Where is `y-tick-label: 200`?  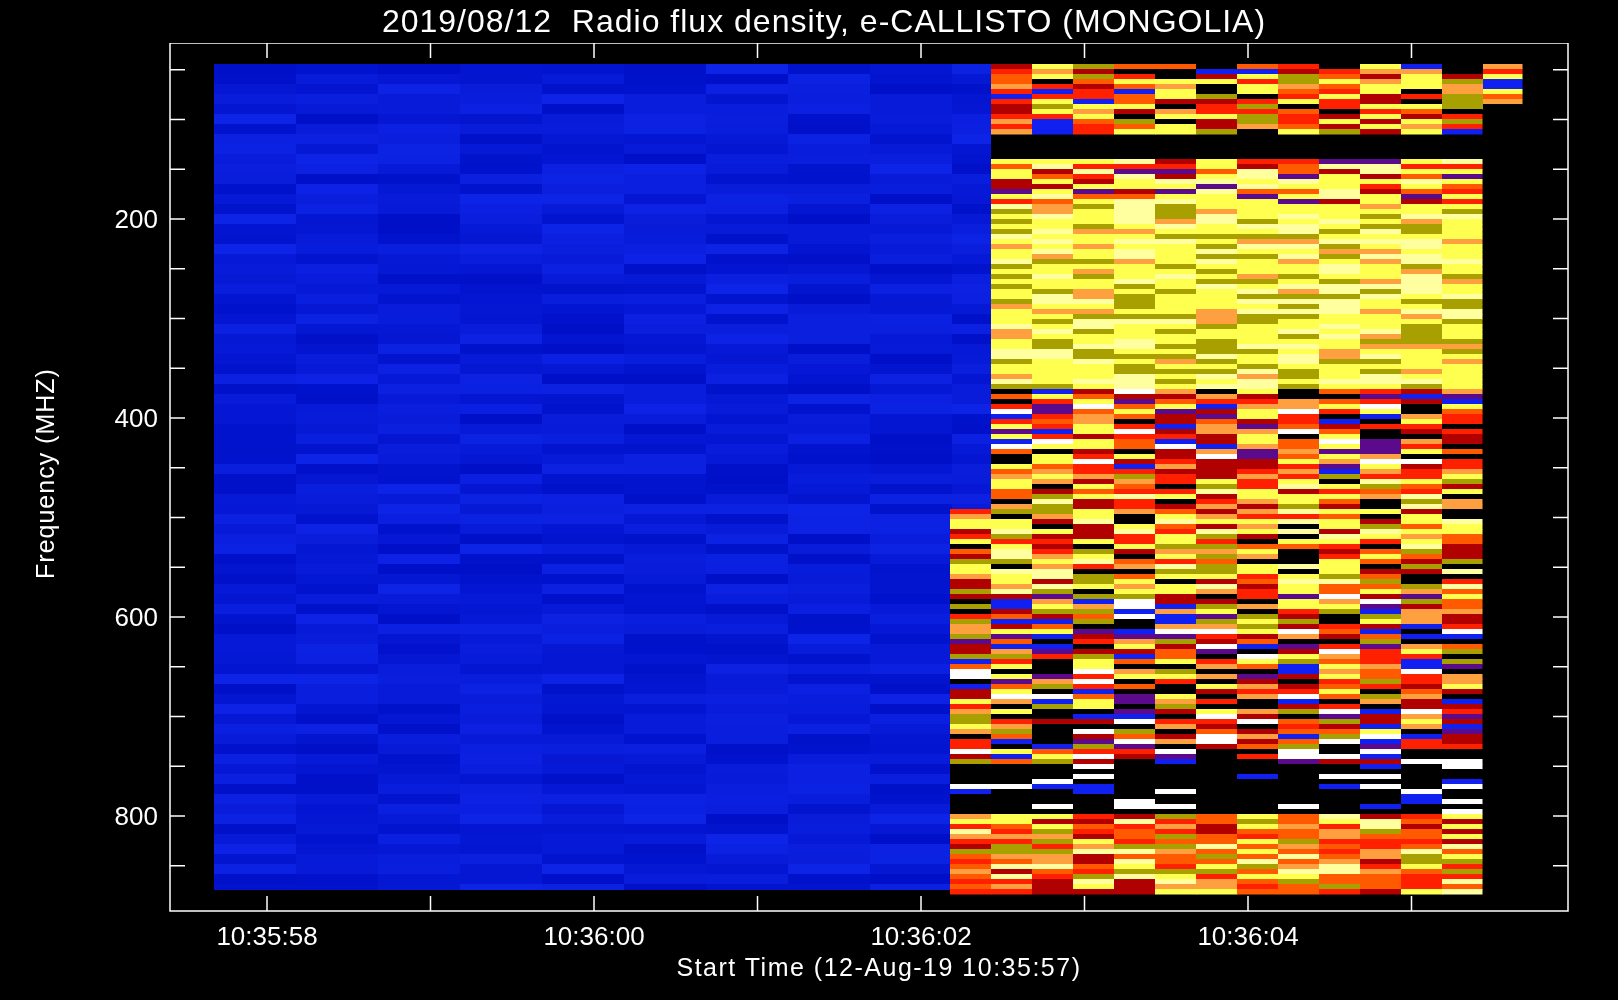
y-tick-label: 200 is located at coordinates (136, 219).